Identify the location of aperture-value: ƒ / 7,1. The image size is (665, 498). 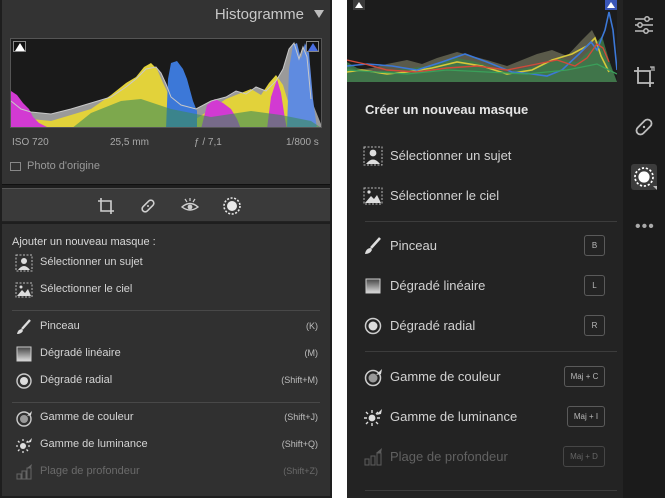
(208, 142).